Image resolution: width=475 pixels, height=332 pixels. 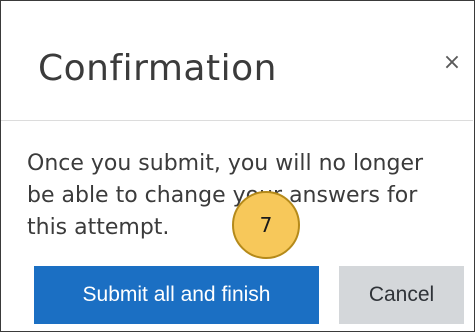 What do you see at coordinates (401, 295) in the screenshot?
I see `cancel-button: Cancel` at bounding box center [401, 295].